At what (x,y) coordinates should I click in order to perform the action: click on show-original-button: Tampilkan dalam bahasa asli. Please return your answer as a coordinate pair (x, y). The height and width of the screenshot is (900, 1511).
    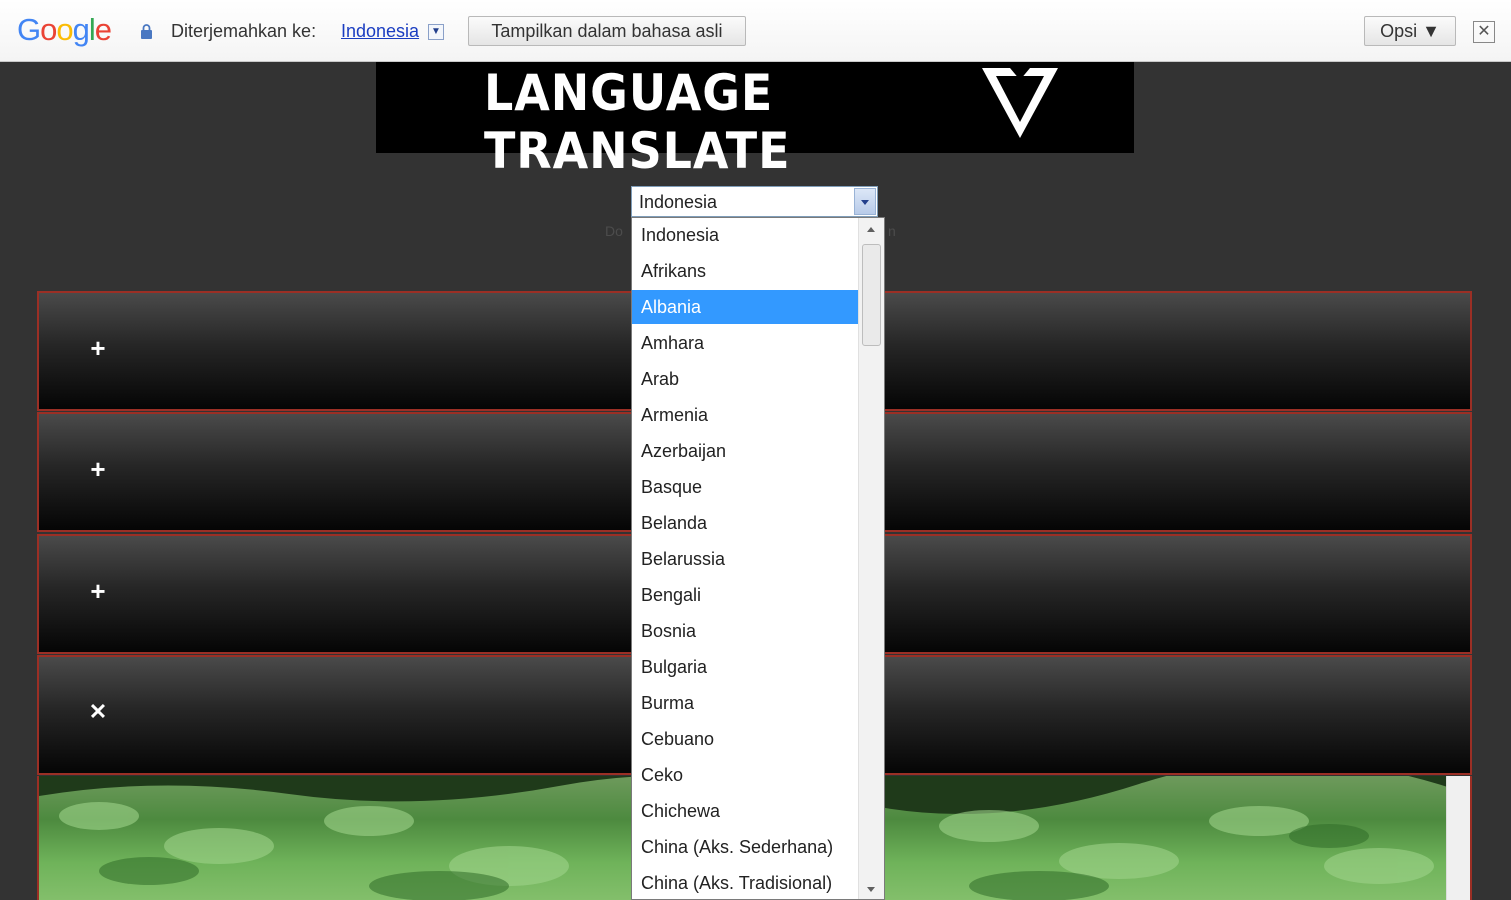
    Looking at the image, I should click on (607, 31).